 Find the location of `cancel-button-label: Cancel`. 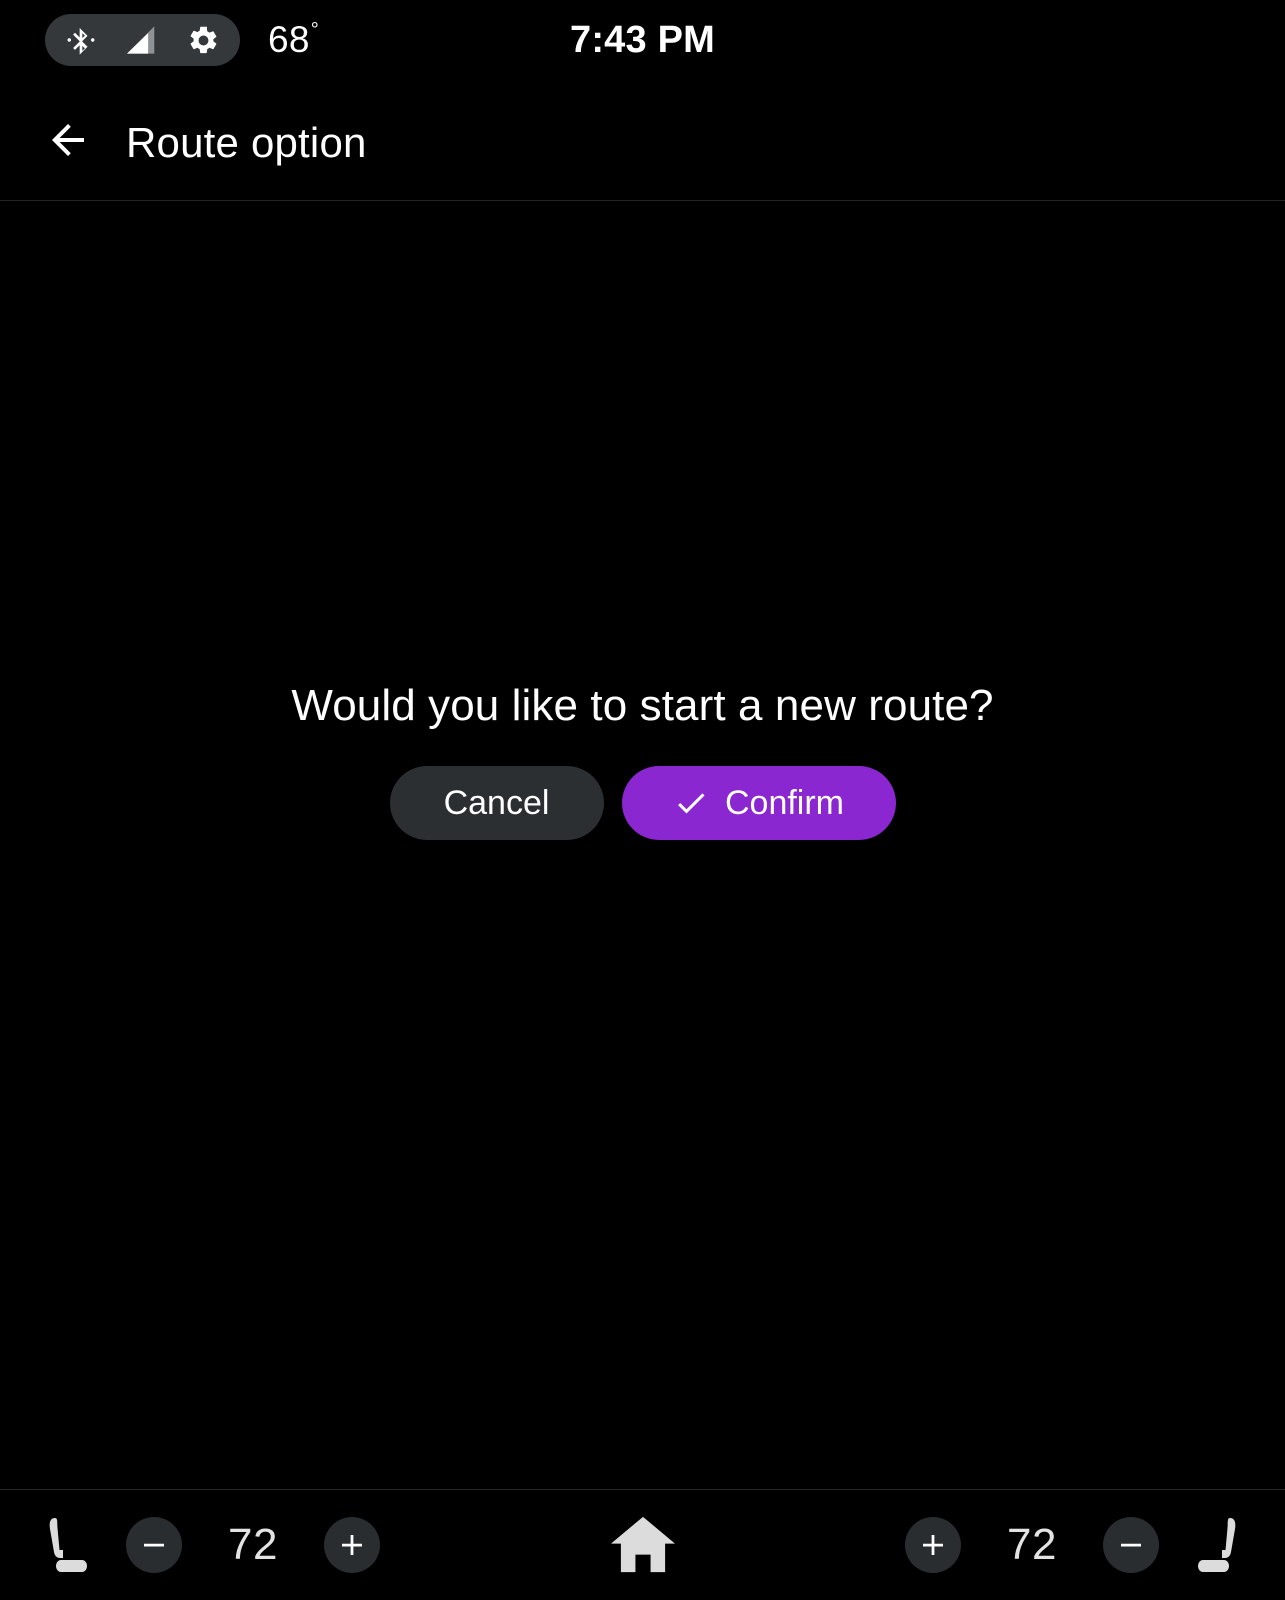

cancel-button-label: Cancel is located at coordinates (496, 802).